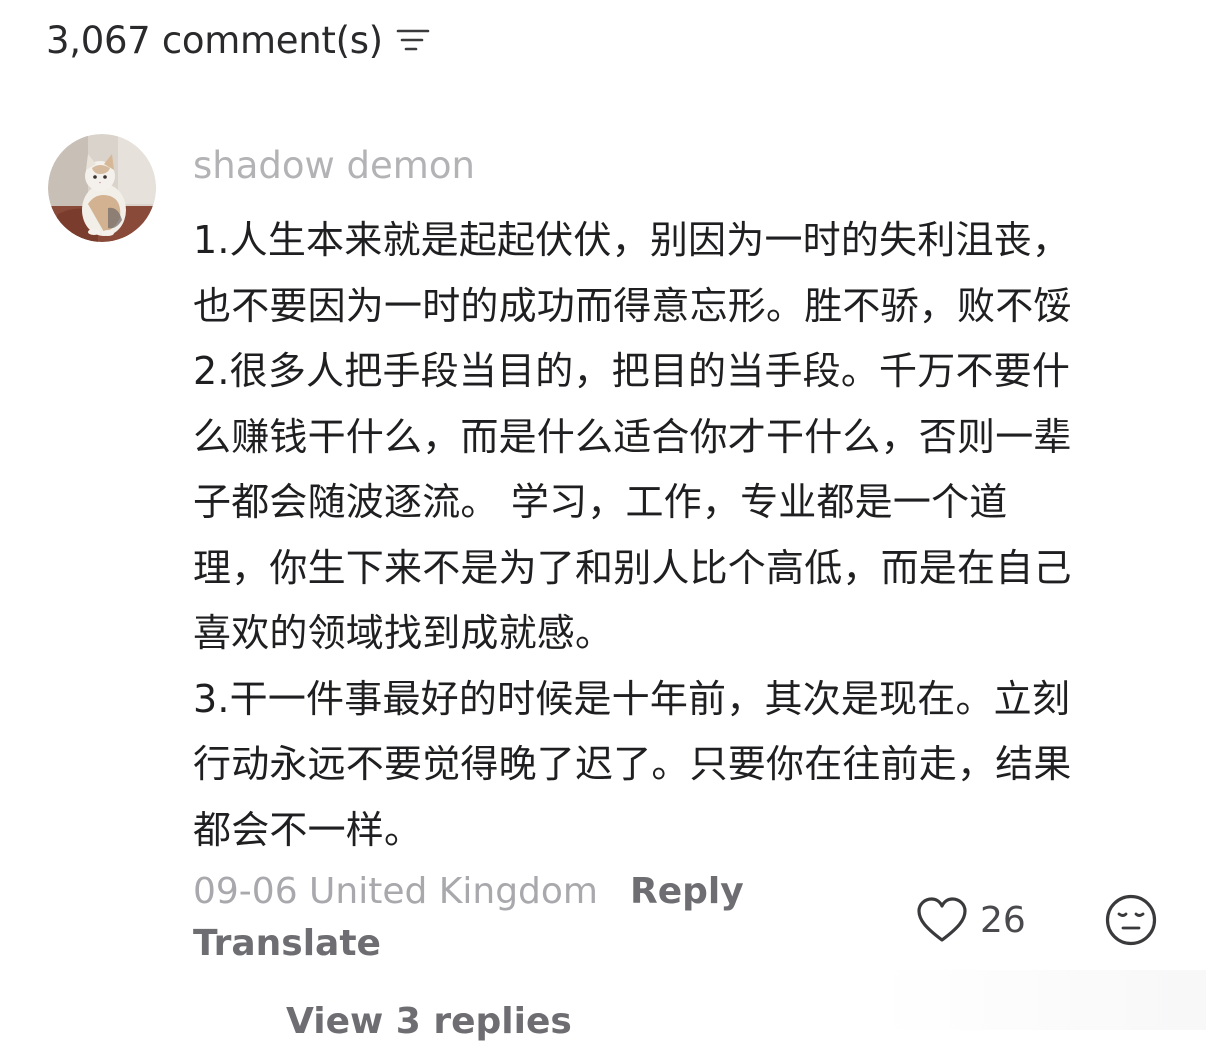  I want to click on like-button: 26, so click(971, 920).